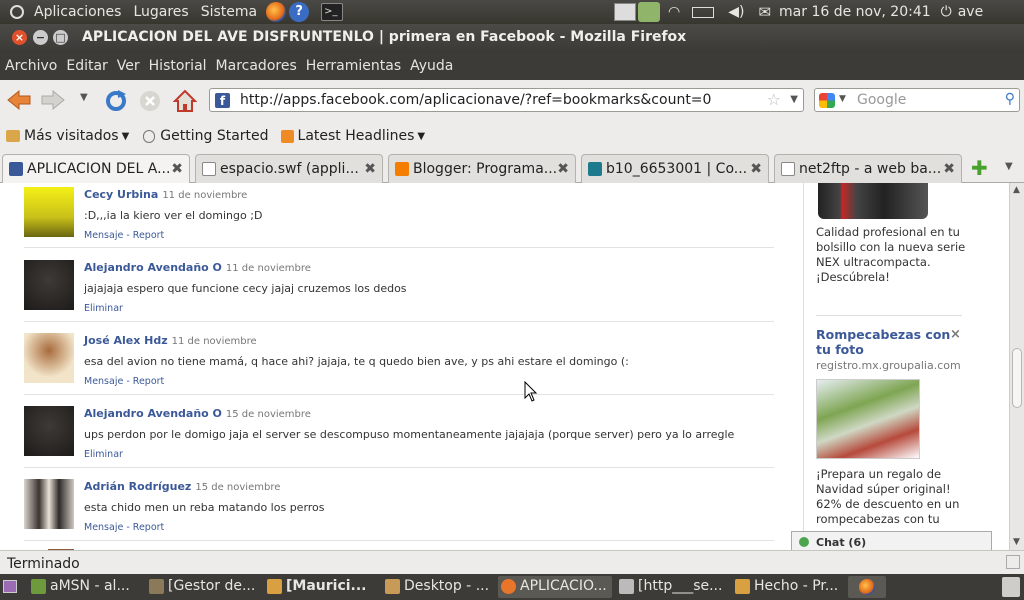 Image resolution: width=1024 pixels, height=600 pixels. I want to click on reload-icon, so click(116, 101).